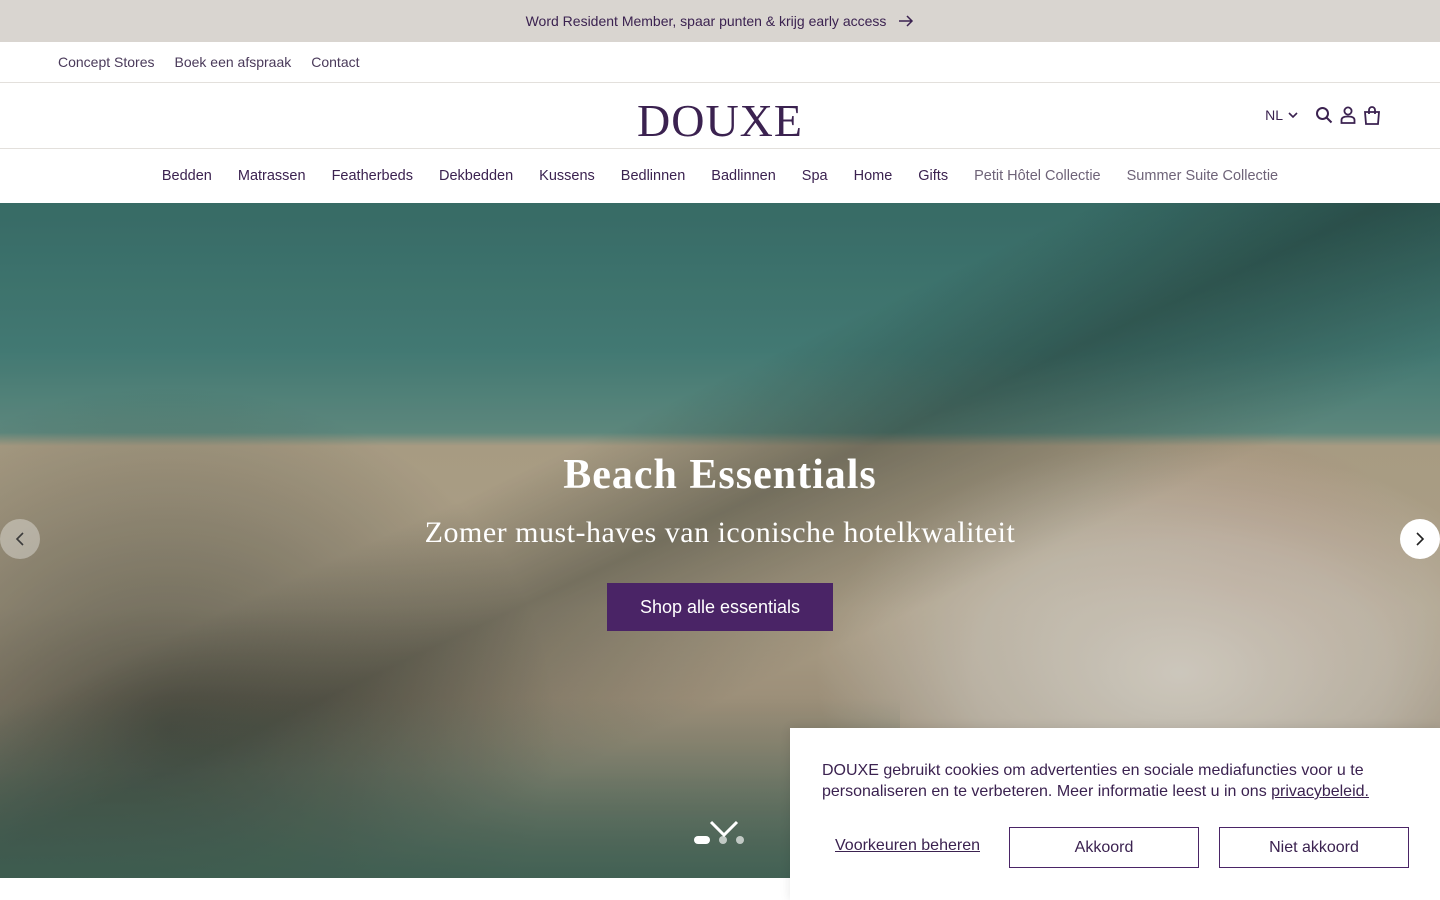 The width and height of the screenshot is (1440, 900). Describe the element at coordinates (372, 176) in the screenshot. I see `nav-featherbeds: Featherbeds` at that location.